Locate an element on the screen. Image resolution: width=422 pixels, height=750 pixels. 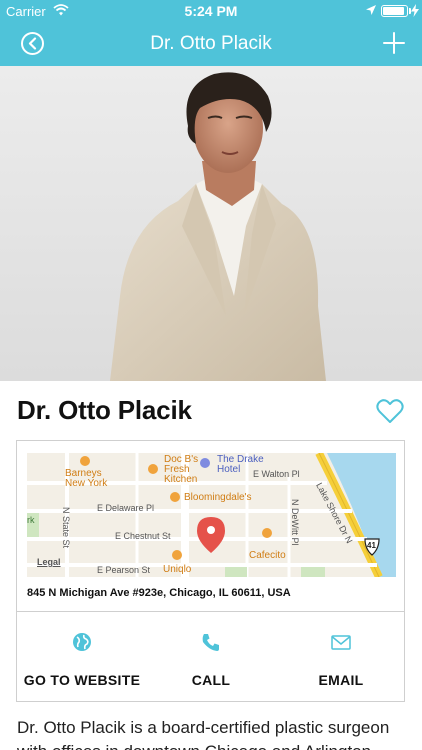
map-label-park: rk is located at coordinates (31, 520).